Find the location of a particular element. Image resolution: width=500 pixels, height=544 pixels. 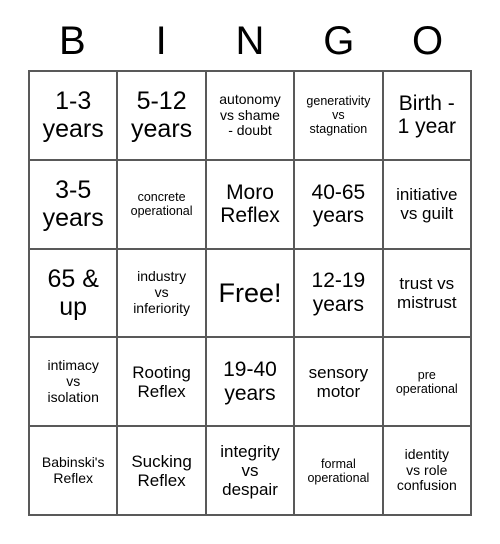

bingo-cell-label: concrete operational is located at coordinates (161, 204).